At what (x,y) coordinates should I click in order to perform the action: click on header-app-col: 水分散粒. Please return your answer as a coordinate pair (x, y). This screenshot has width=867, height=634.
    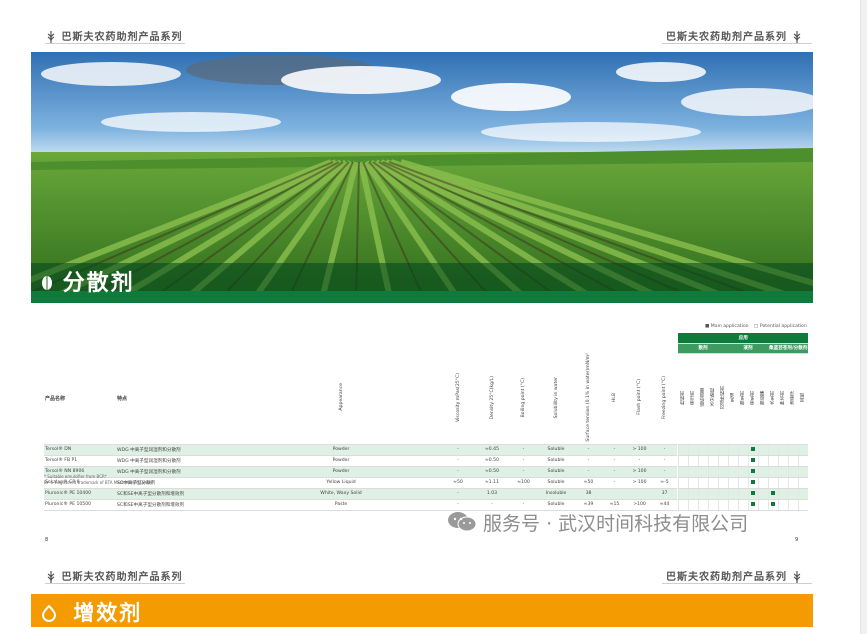
    Looking at the image, I should click on (713, 399).